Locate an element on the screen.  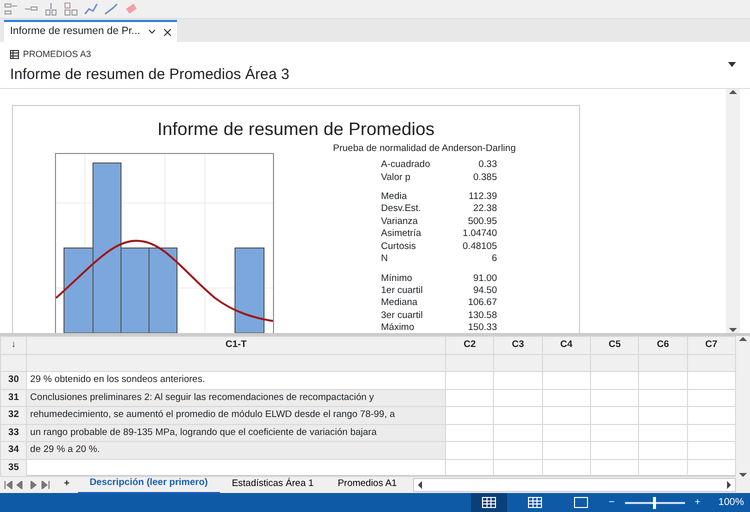
stat-value: 112.39 is located at coordinates (482, 197).